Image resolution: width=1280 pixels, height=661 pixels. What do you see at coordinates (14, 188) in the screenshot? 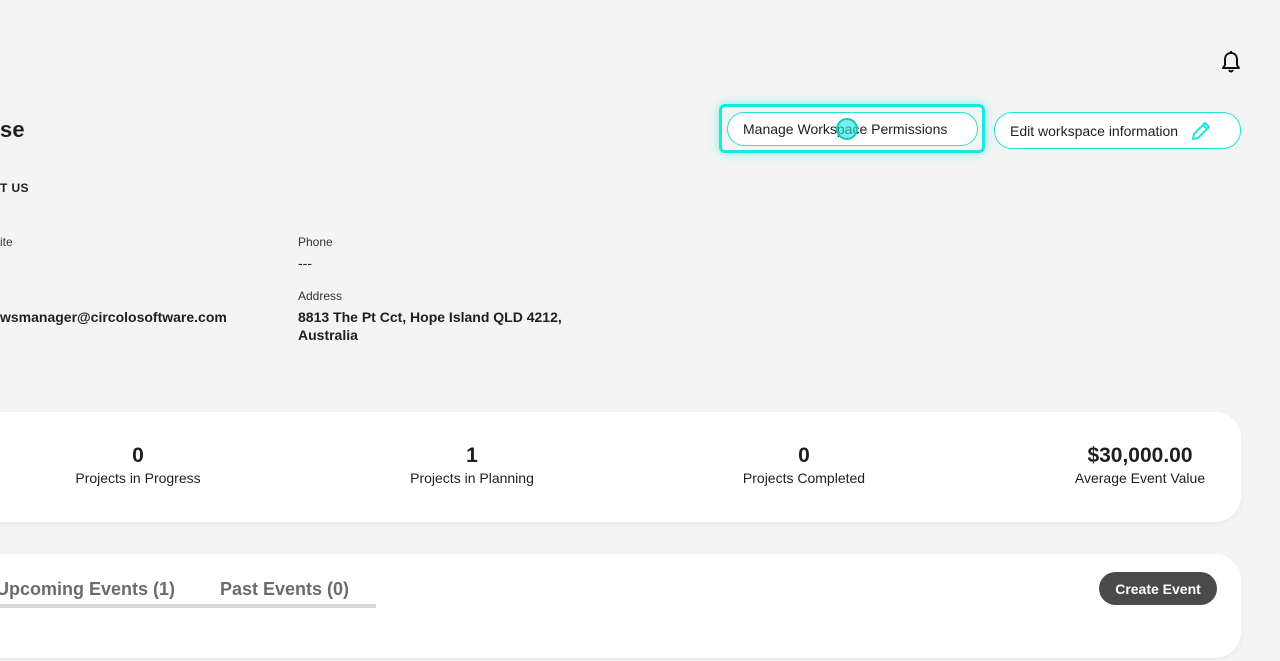
I see `about-heading: T US` at bounding box center [14, 188].